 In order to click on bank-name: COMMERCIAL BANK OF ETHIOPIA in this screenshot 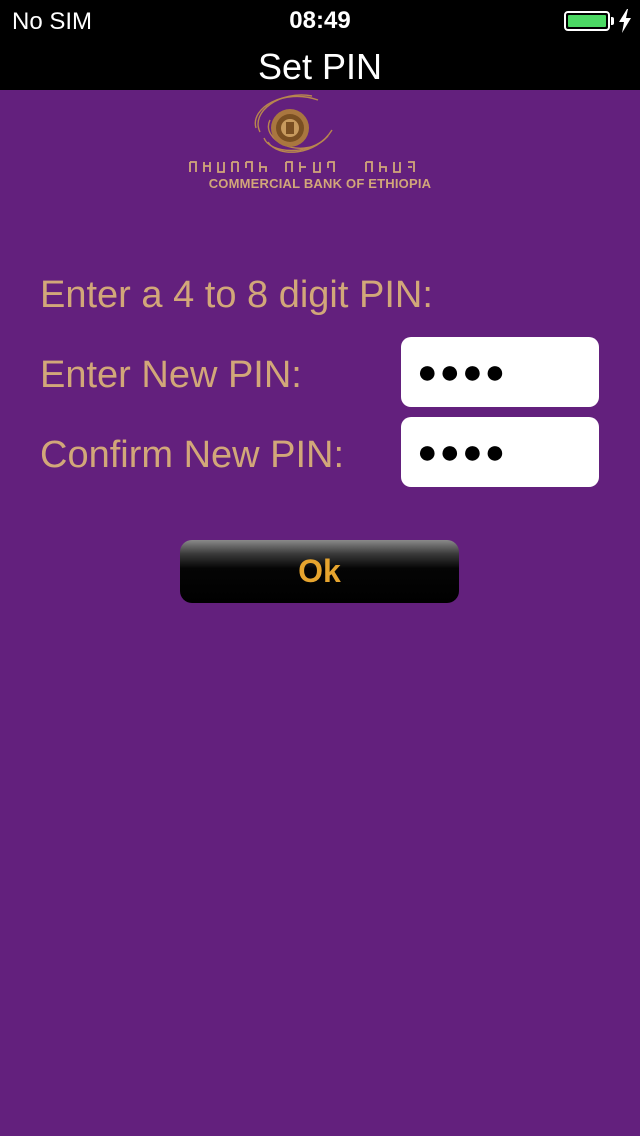, I will do `click(320, 183)`.